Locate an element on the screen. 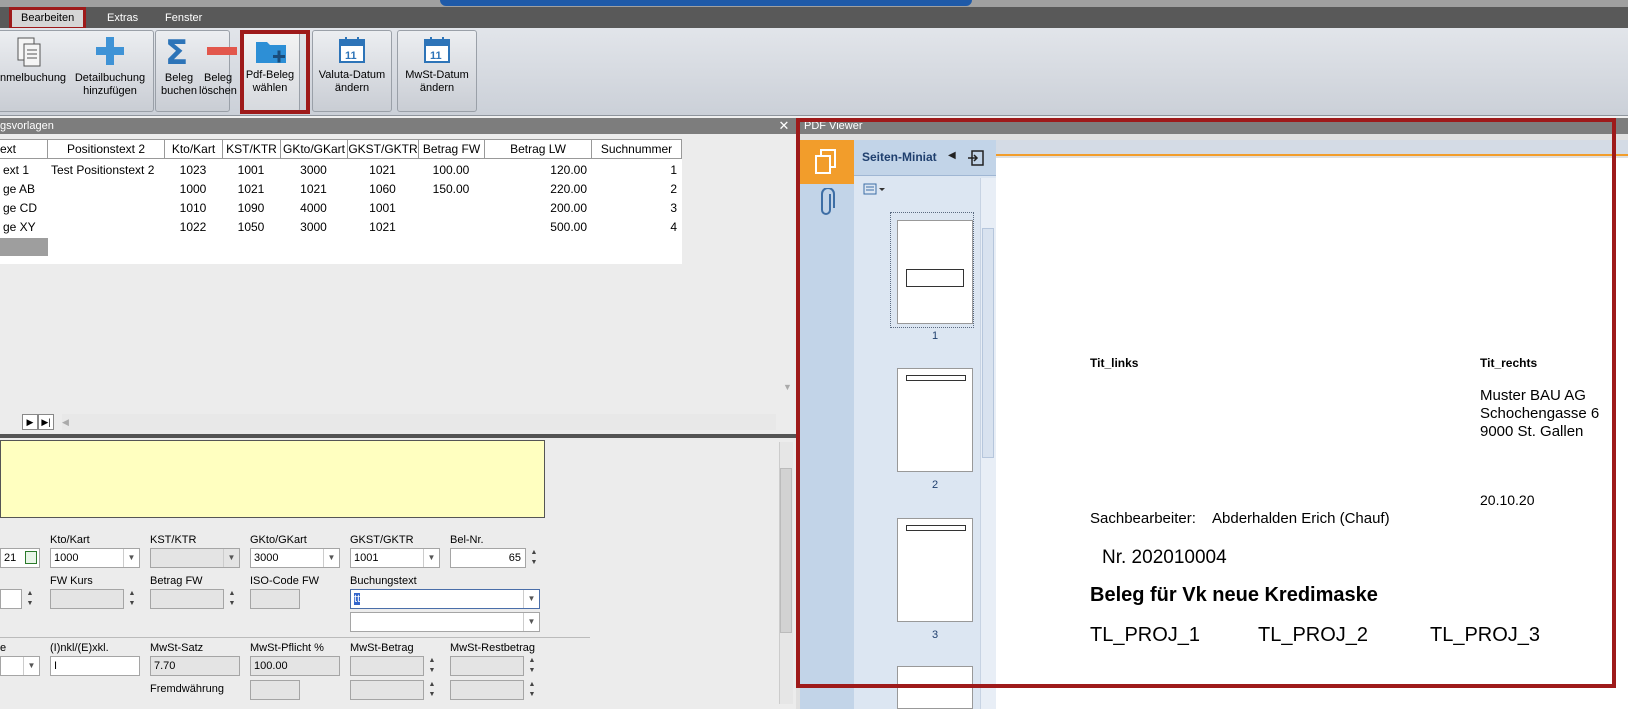  buchungstext-value: tt is located at coordinates (357, 599).